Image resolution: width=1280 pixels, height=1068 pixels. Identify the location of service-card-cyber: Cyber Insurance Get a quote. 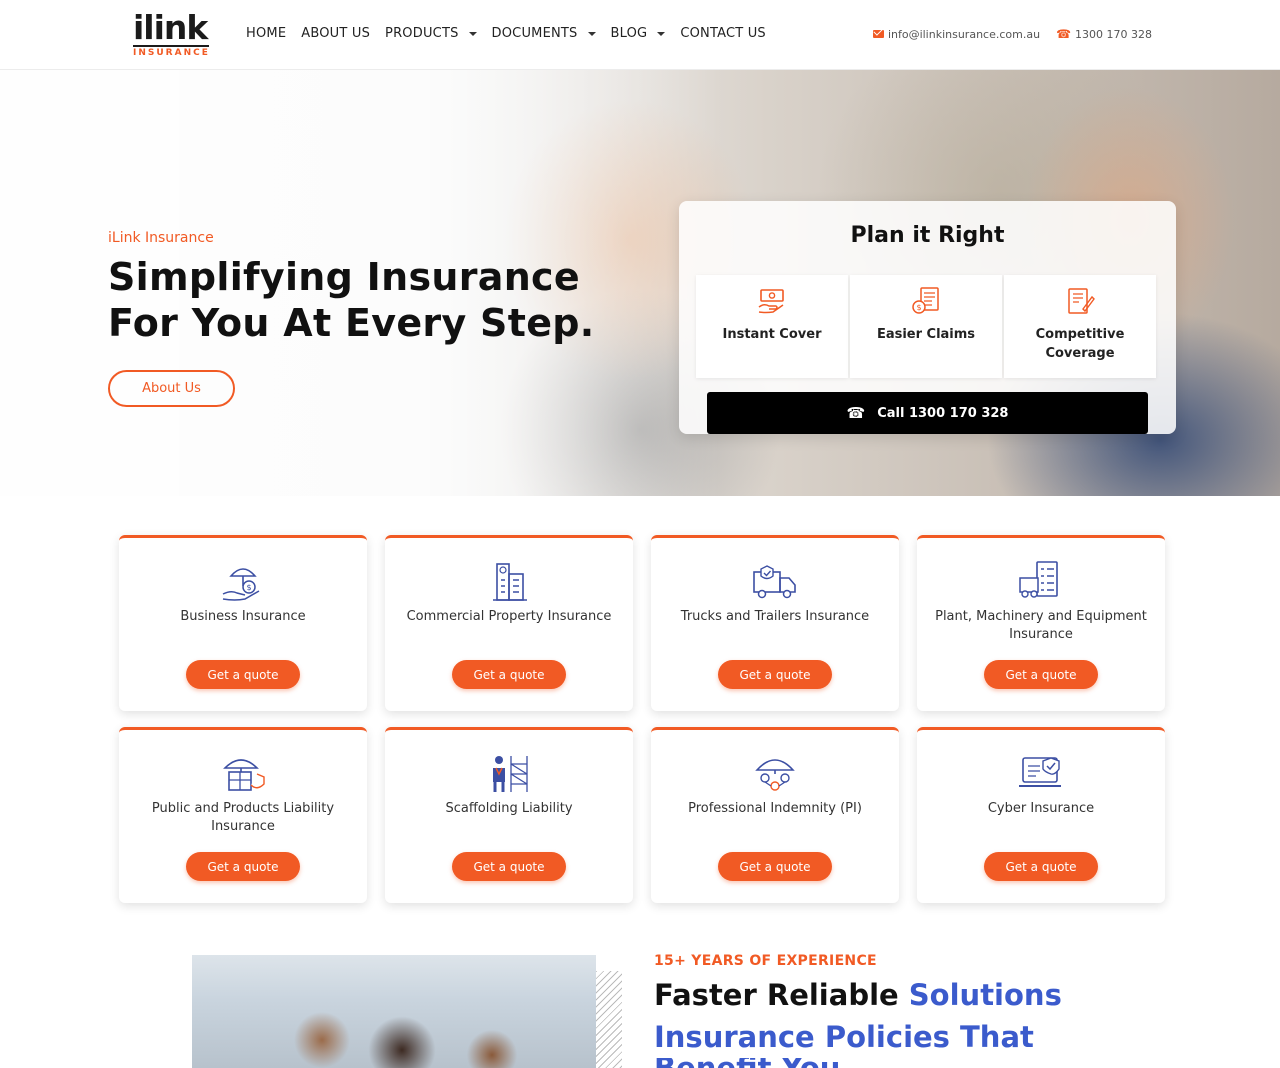
(1041, 815).